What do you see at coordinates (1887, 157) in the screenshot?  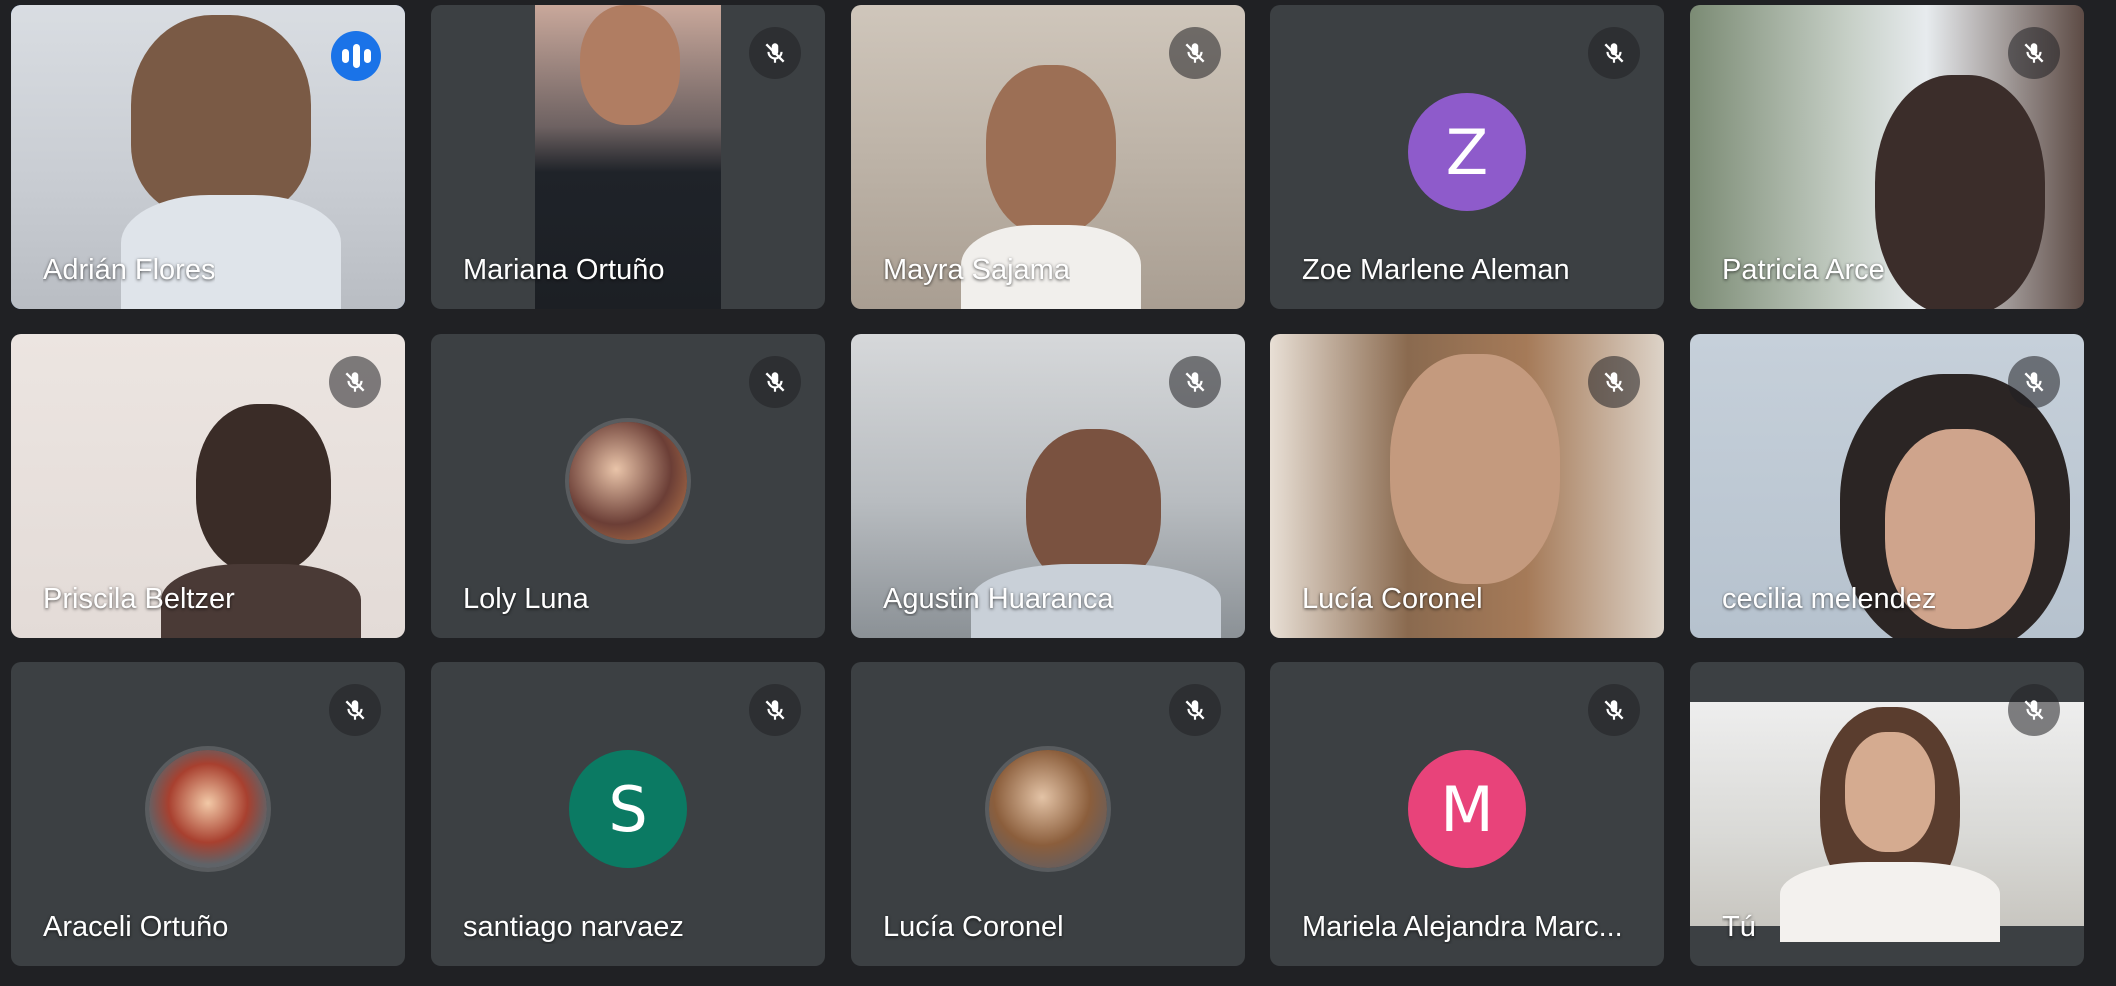 I see `participant-tile: Patricia Arce` at bounding box center [1887, 157].